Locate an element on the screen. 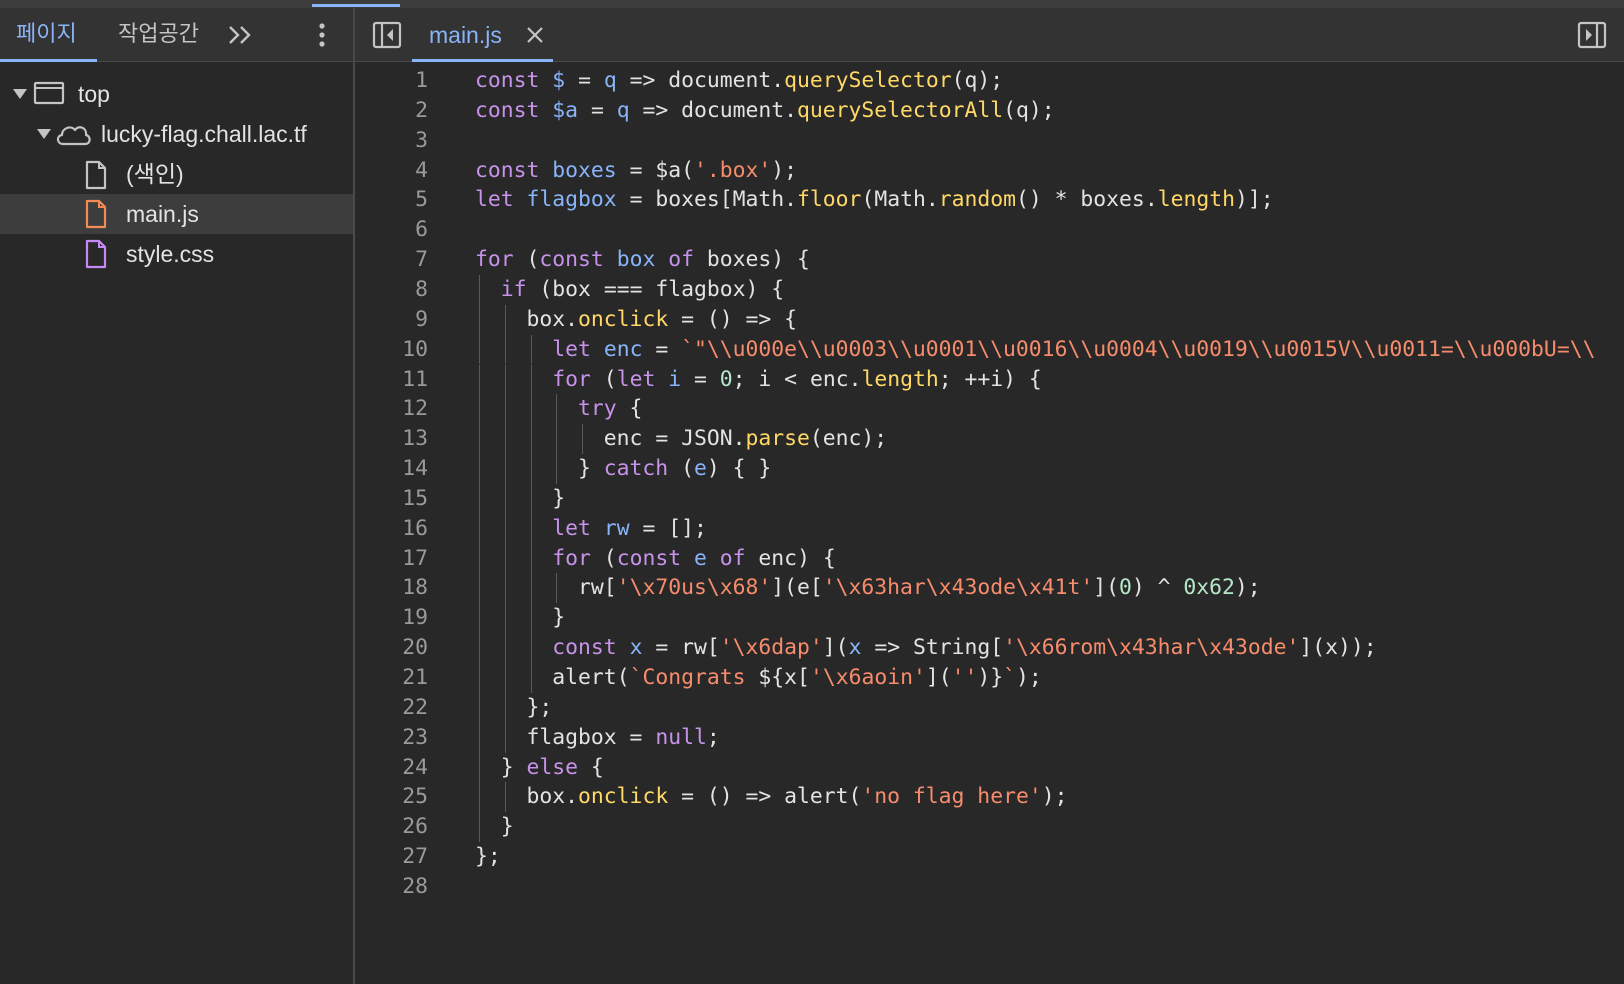  code-line: 14 } catch (e) { } is located at coordinates (989, 469).